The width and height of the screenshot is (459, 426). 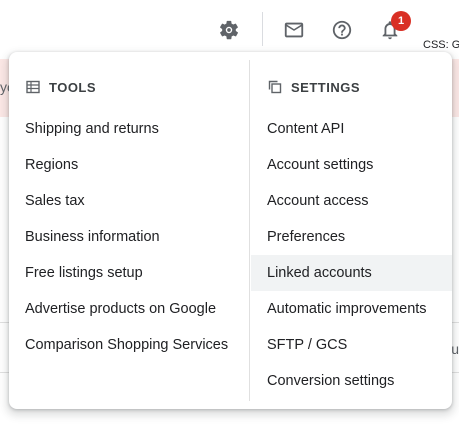 What do you see at coordinates (129, 309) in the screenshot?
I see `menu-item-advertise-products: Advertise products on Google` at bounding box center [129, 309].